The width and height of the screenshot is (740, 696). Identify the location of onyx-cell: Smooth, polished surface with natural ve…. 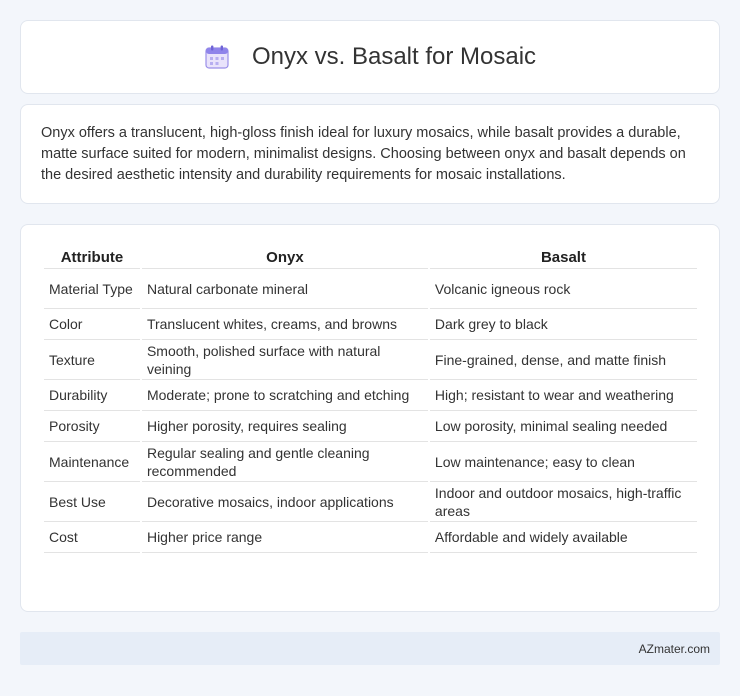
(284, 360).